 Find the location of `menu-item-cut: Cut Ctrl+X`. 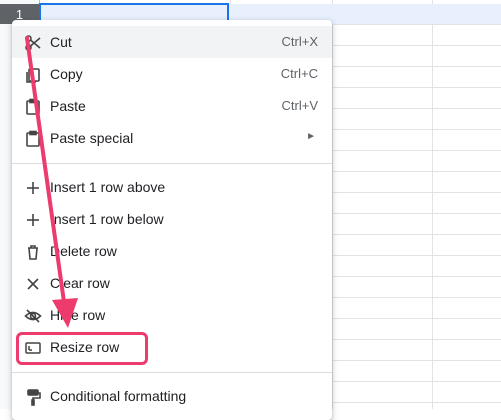

menu-item-cut: Cut Ctrl+X is located at coordinates (172, 42).